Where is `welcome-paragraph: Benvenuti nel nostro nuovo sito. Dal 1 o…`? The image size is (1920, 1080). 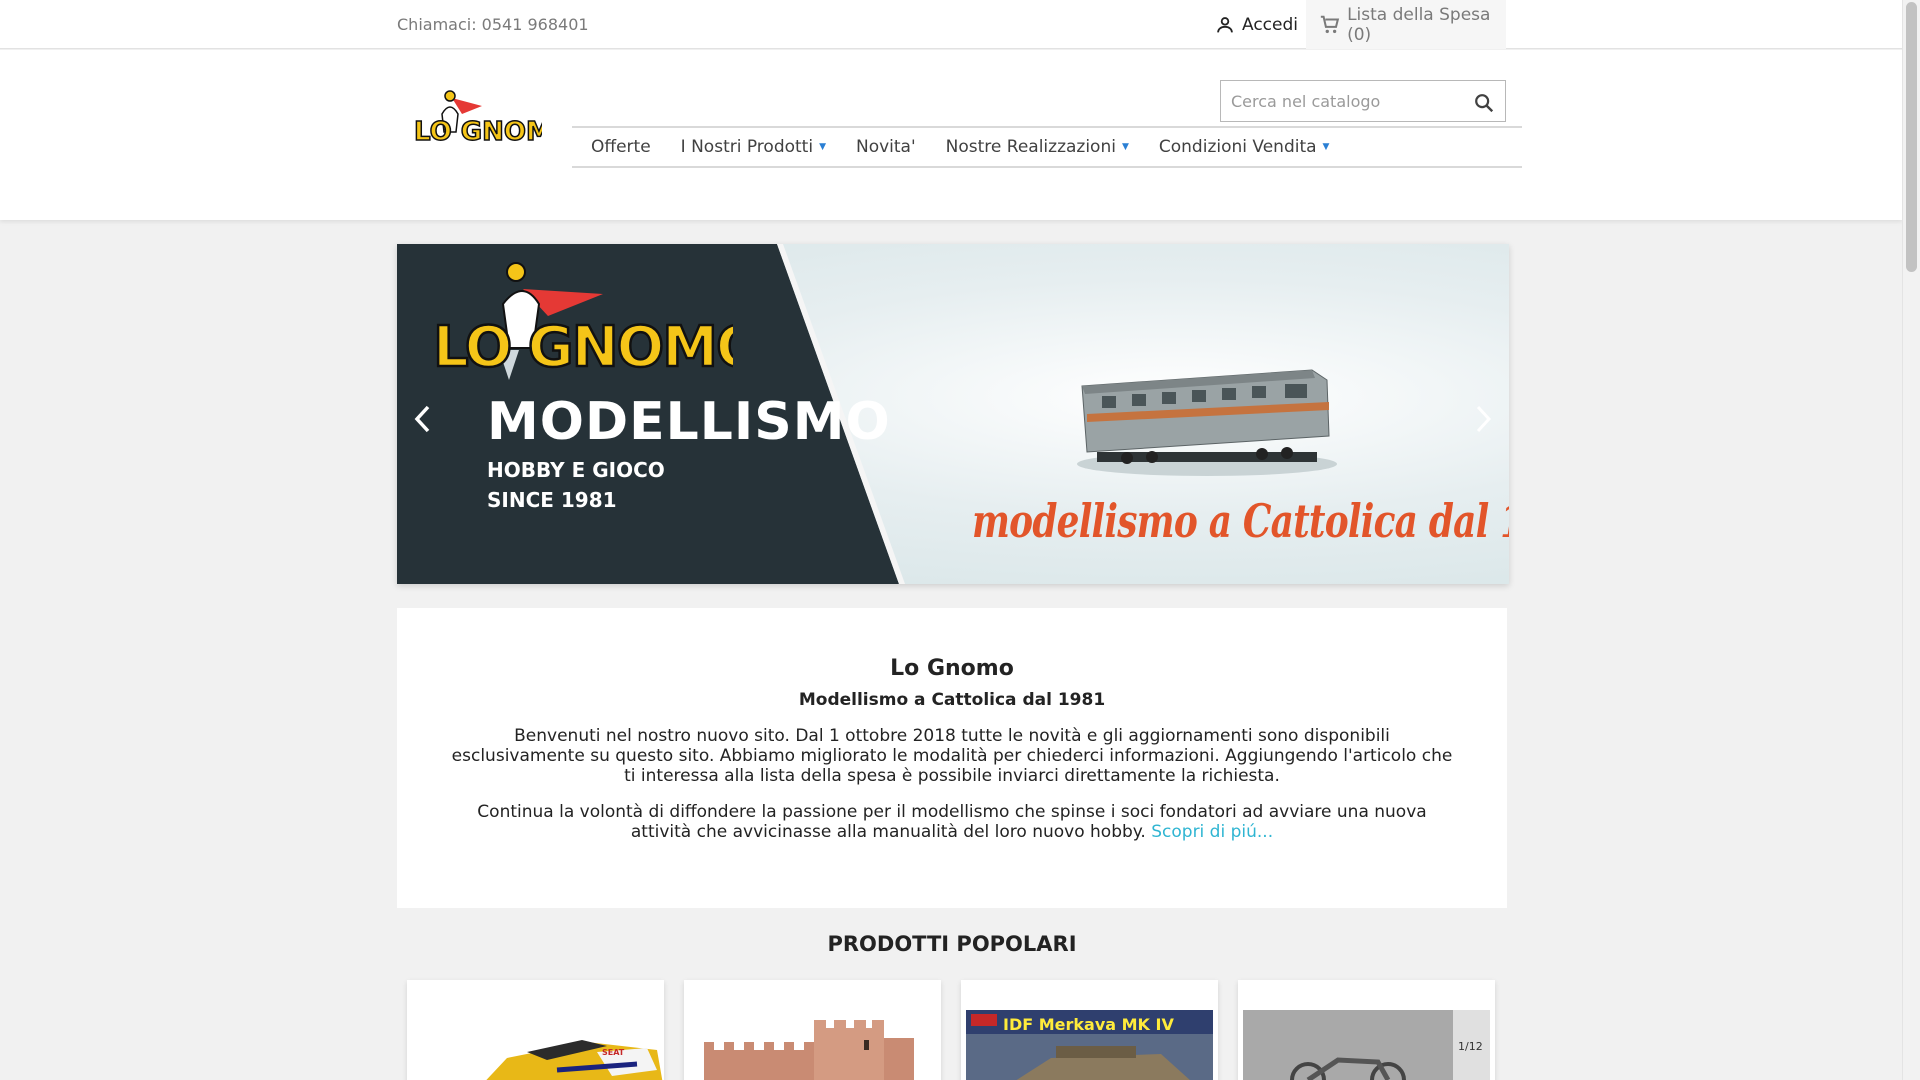
welcome-paragraph: Benvenuti nel nostro nuovo sito. Dal 1 o… is located at coordinates (952, 756).